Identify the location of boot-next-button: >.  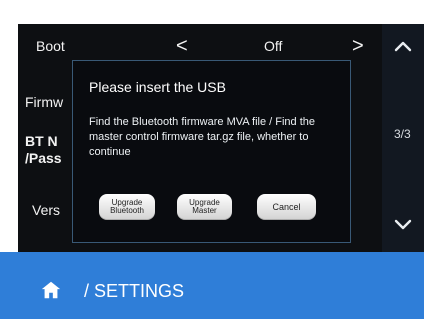
(358, 46).